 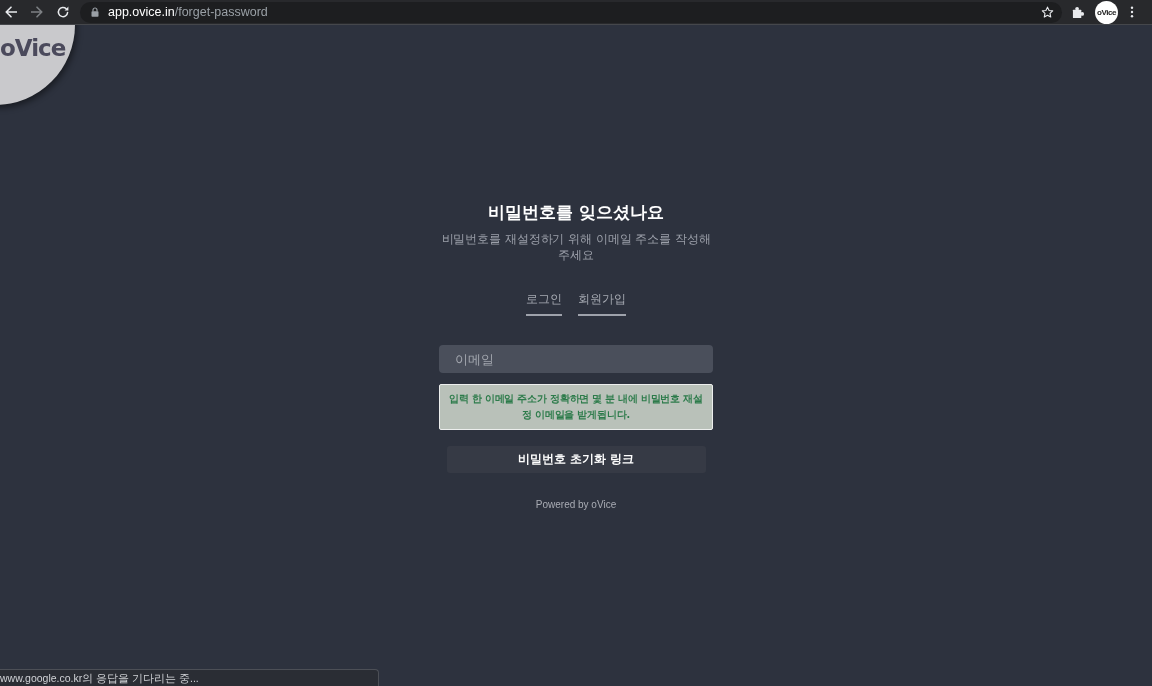 I want to click on back-arrow-icon, so click(x=11, y=12).